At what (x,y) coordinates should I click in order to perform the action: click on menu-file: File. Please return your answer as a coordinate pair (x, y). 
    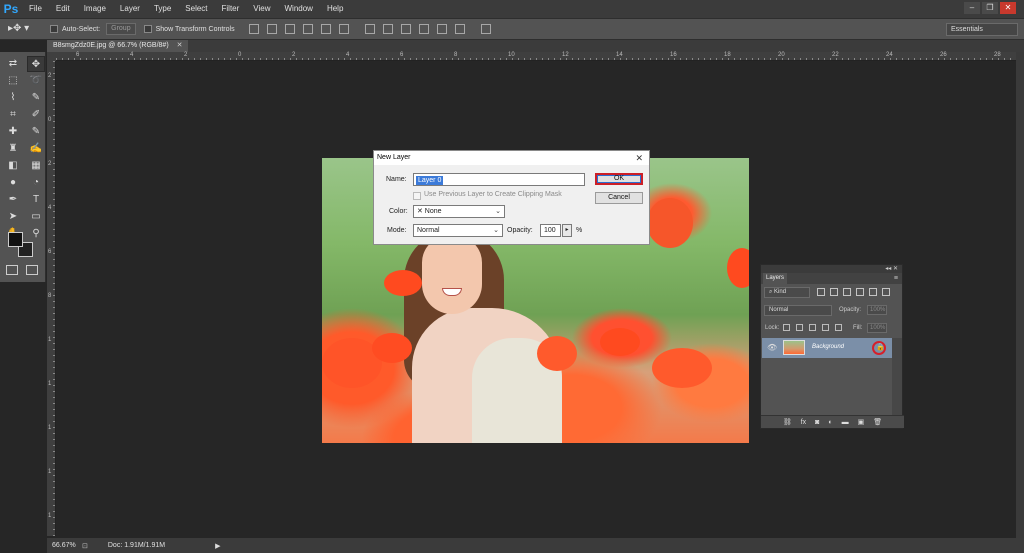
    Looking at the image, I should click on (35, 9).